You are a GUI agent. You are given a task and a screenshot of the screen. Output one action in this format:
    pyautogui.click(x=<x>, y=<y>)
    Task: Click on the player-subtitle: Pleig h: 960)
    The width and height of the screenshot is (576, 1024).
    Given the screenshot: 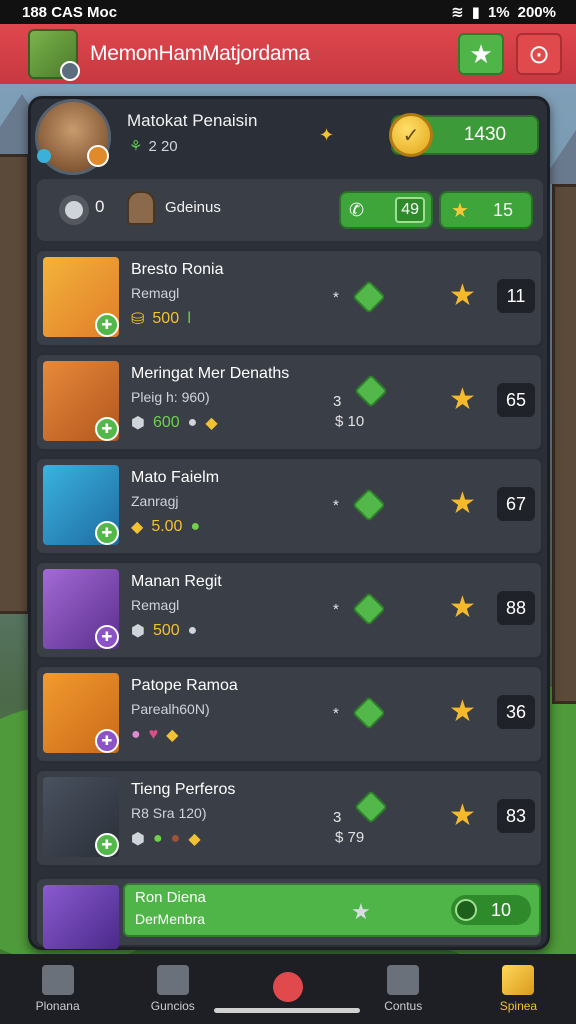 What is the action you would take?
    pyautogui.click(x=170, y=397)
    